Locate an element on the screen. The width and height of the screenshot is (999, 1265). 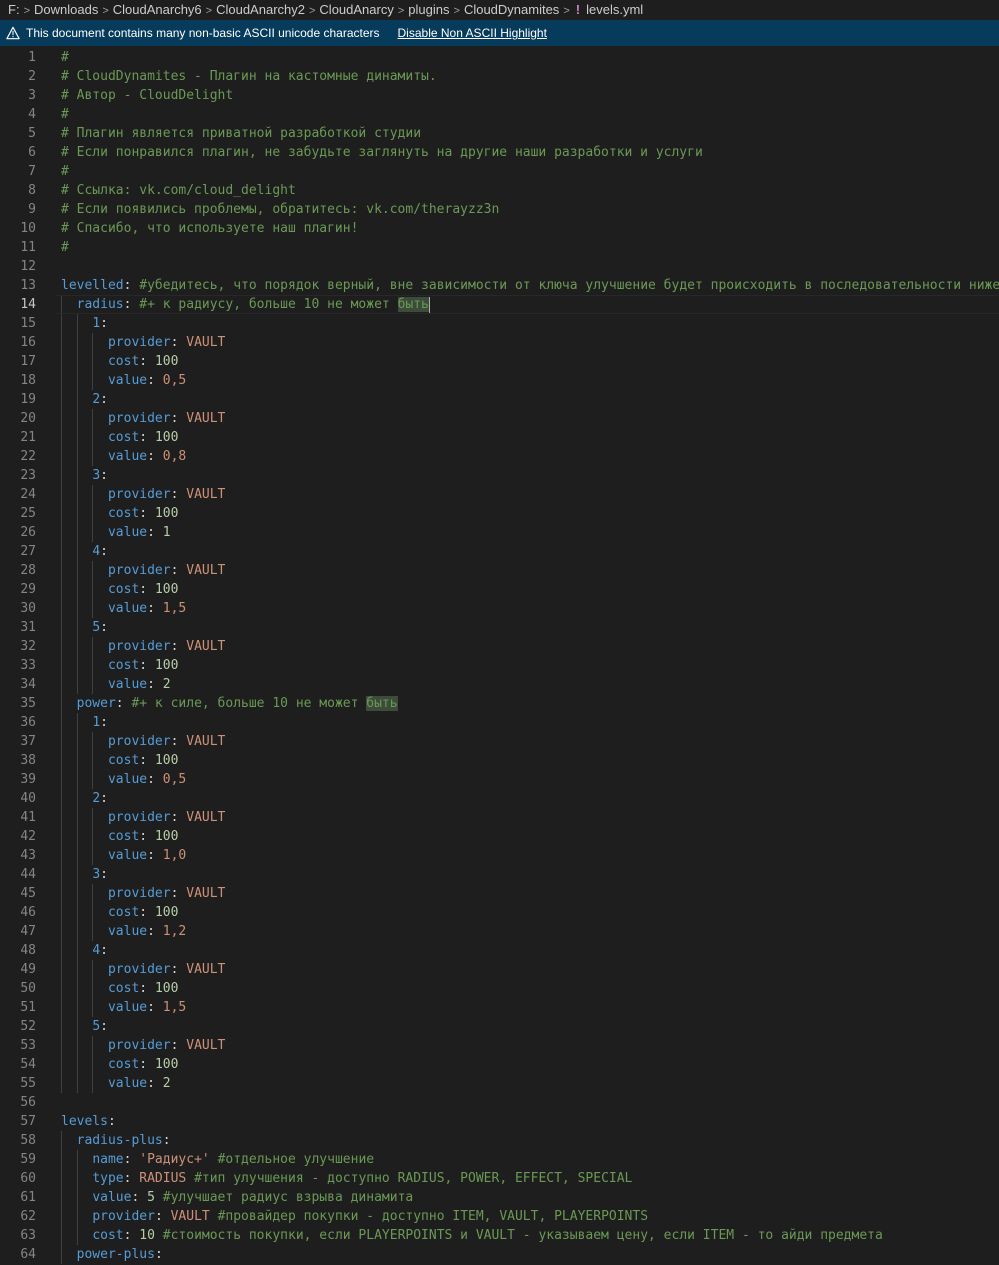
code-line: 8 # Ссылка: vk.com/cloud_delight is located at coordinates (499, 190).